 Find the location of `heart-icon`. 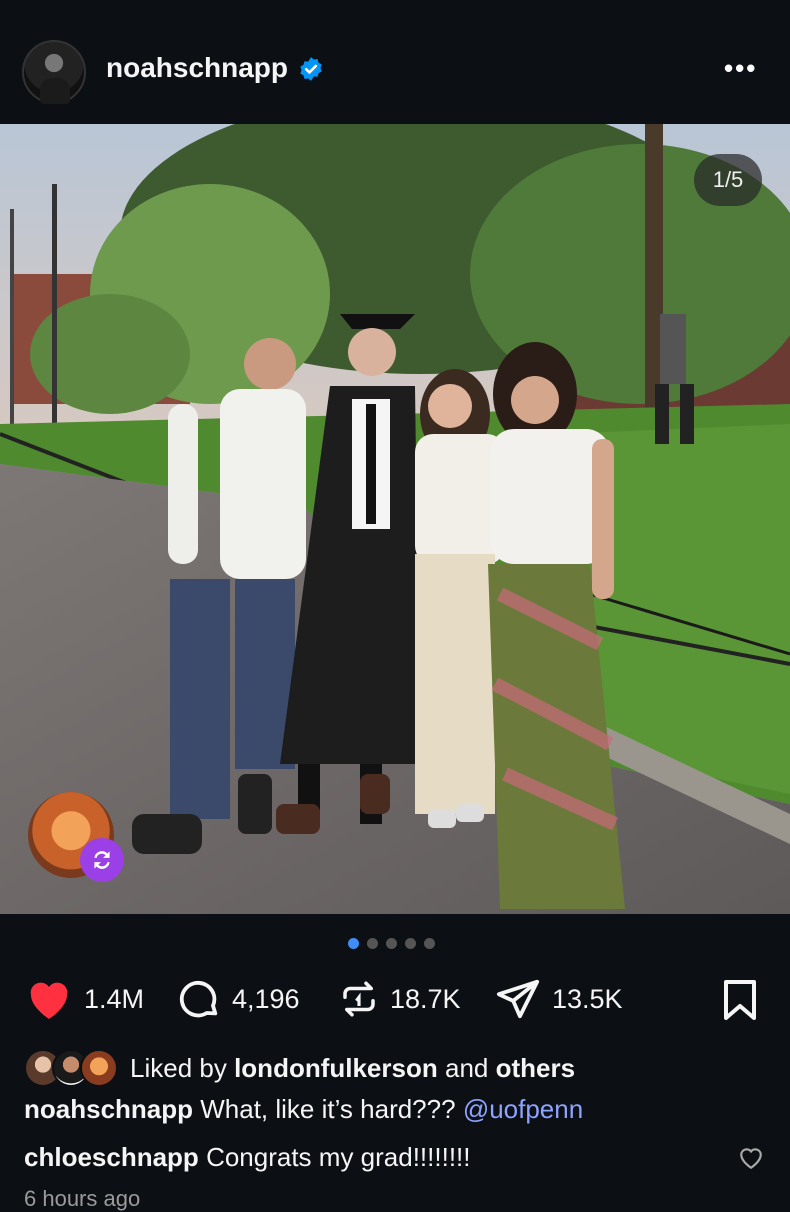

heart-icon is located at coordinates (49, 1000).